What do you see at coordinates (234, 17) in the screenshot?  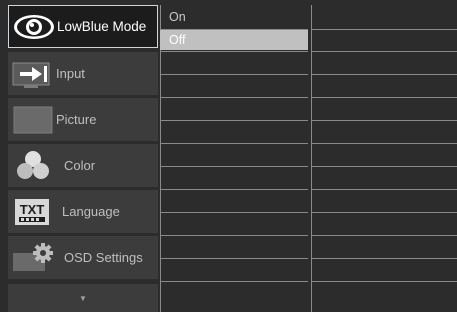 I see `option-on: On` at bounding box center [234, 17].